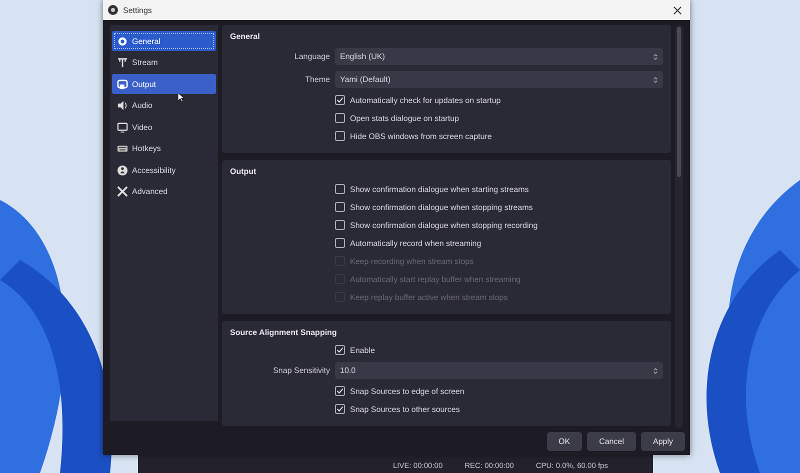  Describe the element at coordinates (113, 10) in the screenshot. I see `app-logo-icon` at that location.